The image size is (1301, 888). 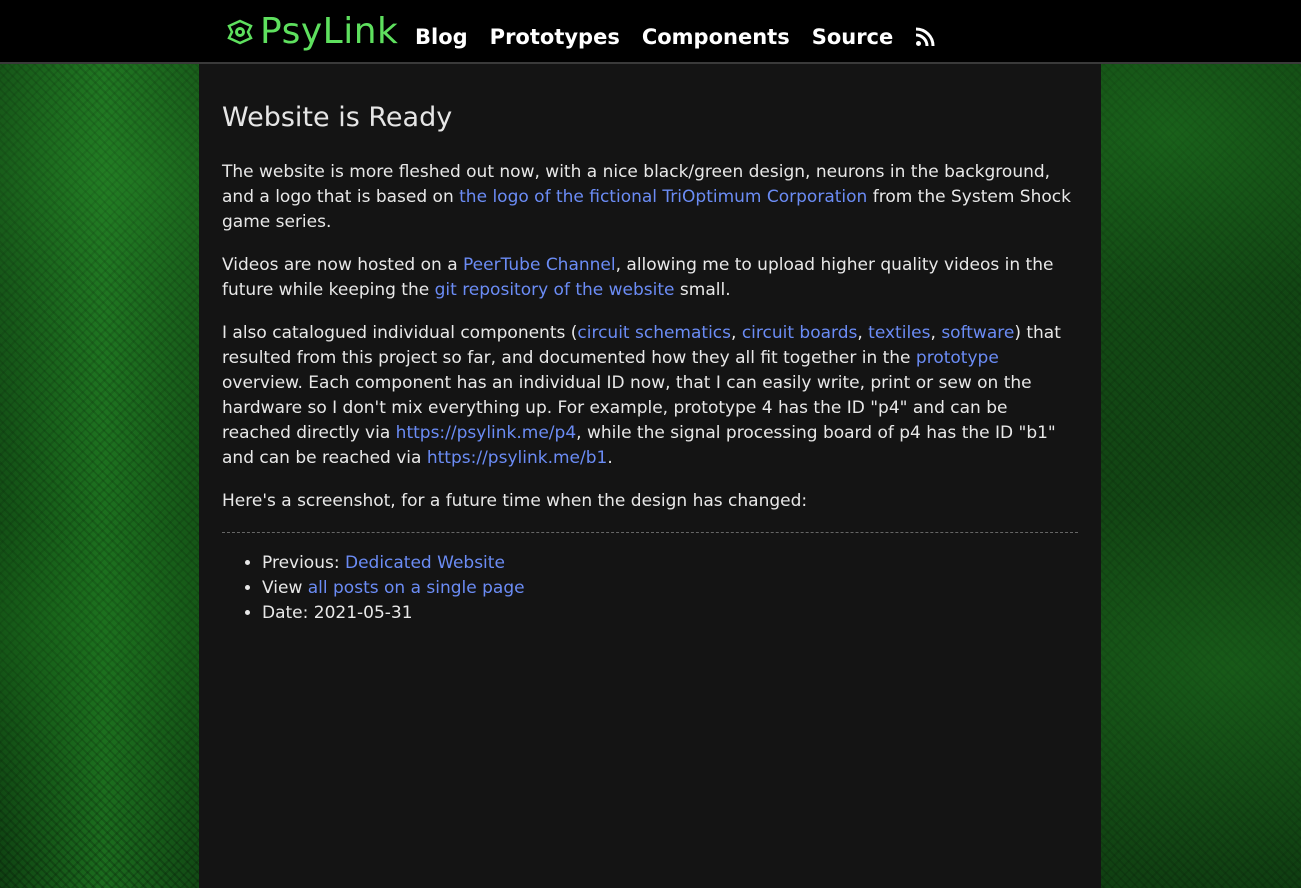 What do you see at coordinates (285, 588) in the screenshot?
I see `view-label: View` at bounding box center [285, 588].